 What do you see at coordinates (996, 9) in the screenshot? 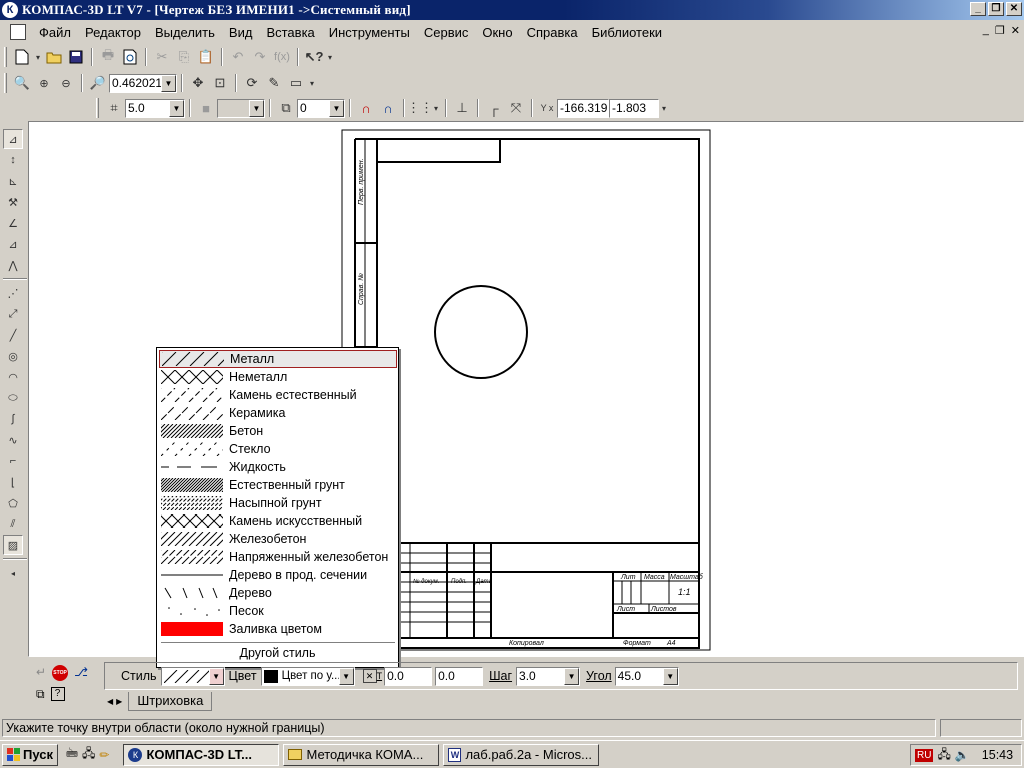
I see `restore-button: ❐` at bounding box center [996, 9].